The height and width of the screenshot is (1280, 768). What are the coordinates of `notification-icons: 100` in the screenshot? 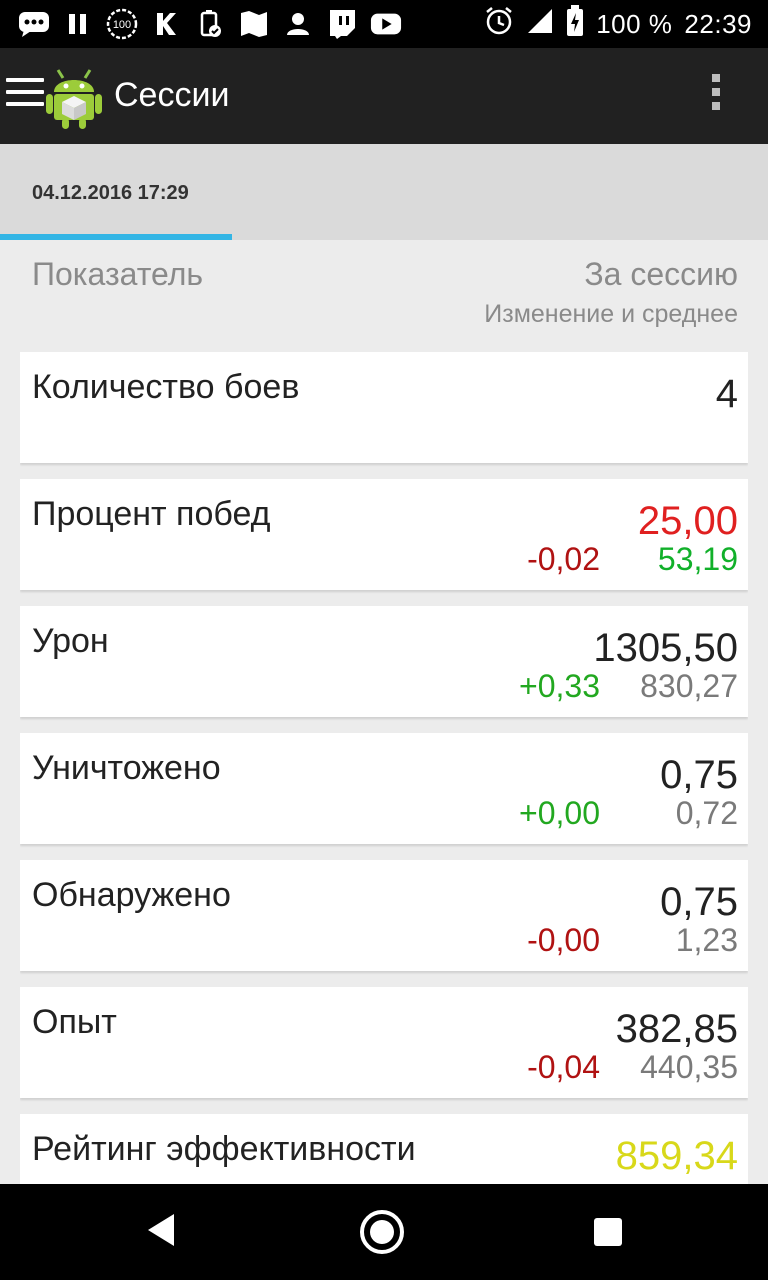 It's located at (210, 24).